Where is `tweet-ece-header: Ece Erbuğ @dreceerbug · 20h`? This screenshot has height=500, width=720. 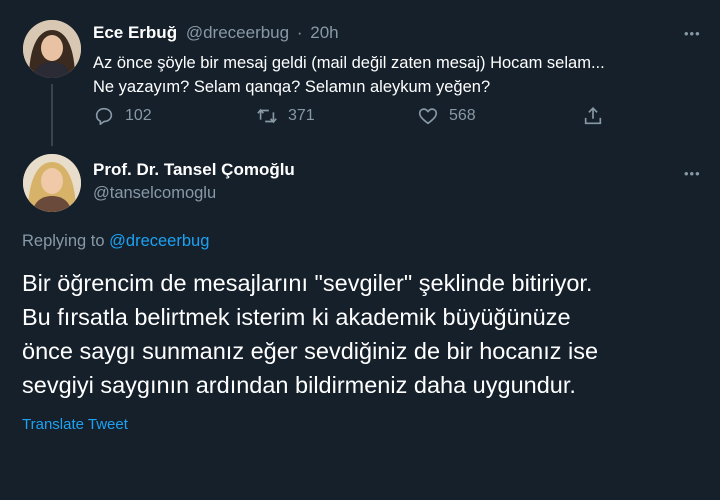 tweet-ece-header: Ece Erbuğ @dreceerbug · 20h is located at coordinates (216, 33).